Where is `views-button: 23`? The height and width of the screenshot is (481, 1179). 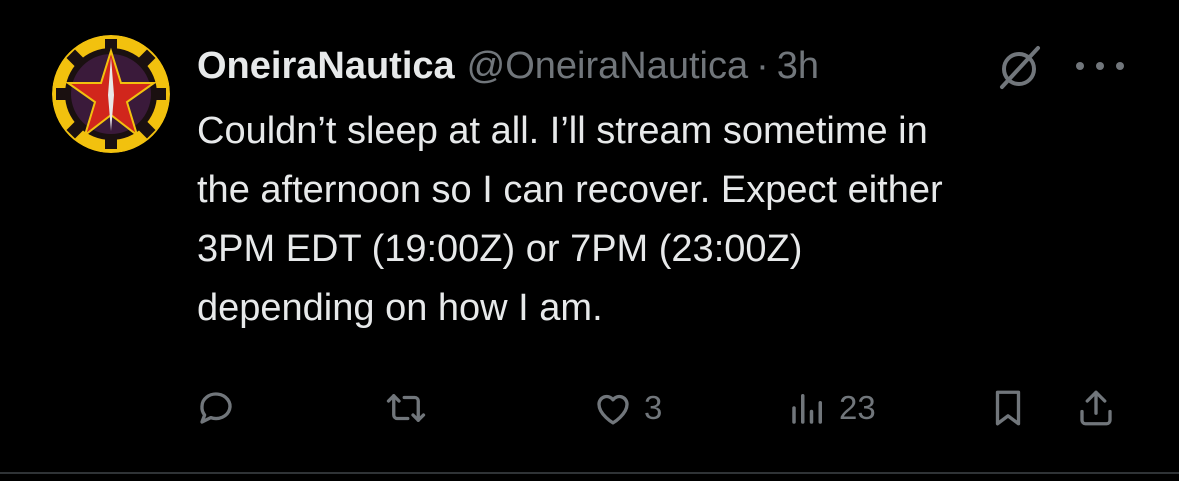 views-button: 23 is located at coordinates (831, 408).